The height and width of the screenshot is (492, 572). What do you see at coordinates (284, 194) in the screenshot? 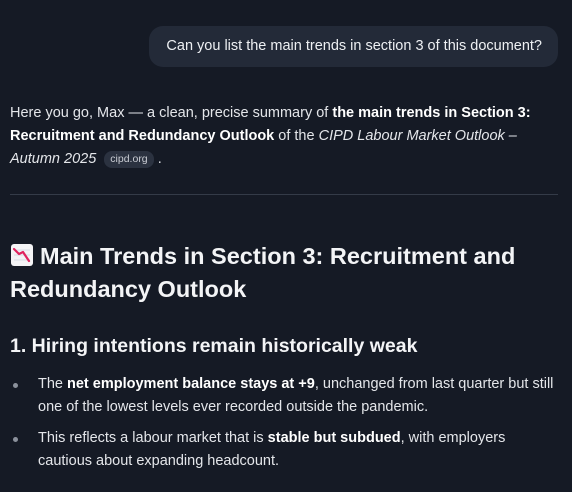
I see `section-divider` at bounding box center [284, 194].